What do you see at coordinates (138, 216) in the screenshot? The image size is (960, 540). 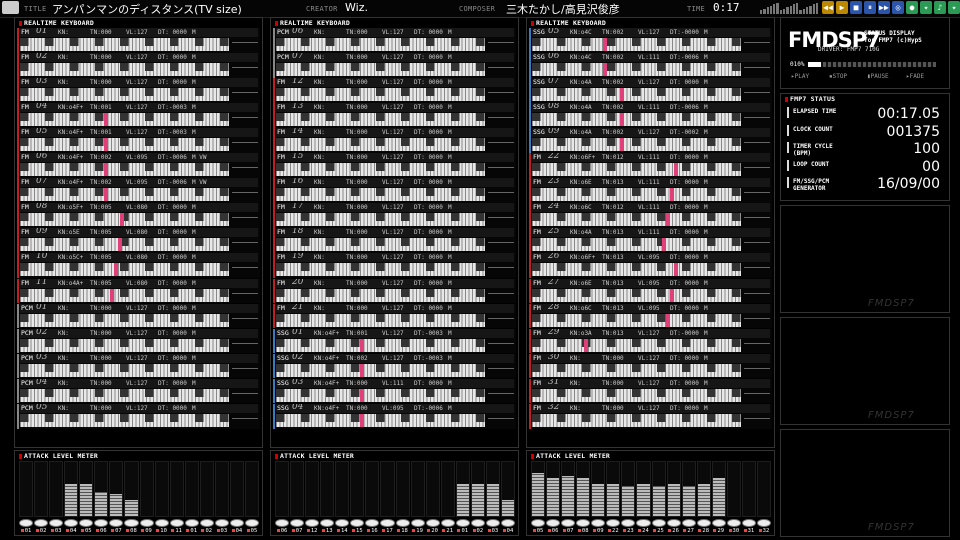 I see `channel-row: FM 08 KN:o5F+ TN:005 VL:080 DT: 0000 M` at bounding box center [138, 216].